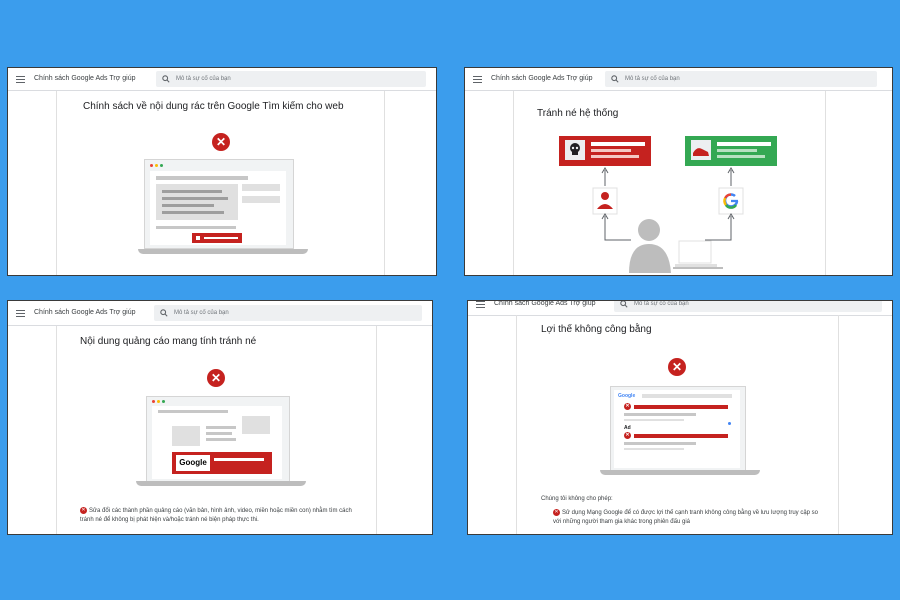 The height and width of the screenshot is (600, 900). Describe the element at coordinates (223, 208) in the screenshot. I see `laptop-illustration` at that location.